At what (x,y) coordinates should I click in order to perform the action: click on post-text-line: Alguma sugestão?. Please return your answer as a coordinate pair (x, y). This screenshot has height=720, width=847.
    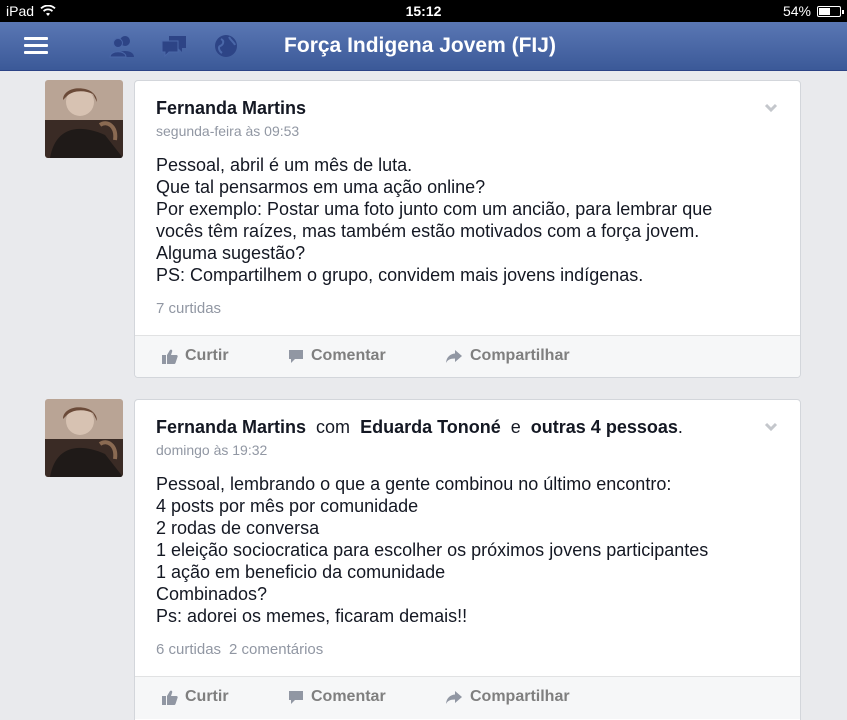
    Looking at the image, I should click on (231, 253).